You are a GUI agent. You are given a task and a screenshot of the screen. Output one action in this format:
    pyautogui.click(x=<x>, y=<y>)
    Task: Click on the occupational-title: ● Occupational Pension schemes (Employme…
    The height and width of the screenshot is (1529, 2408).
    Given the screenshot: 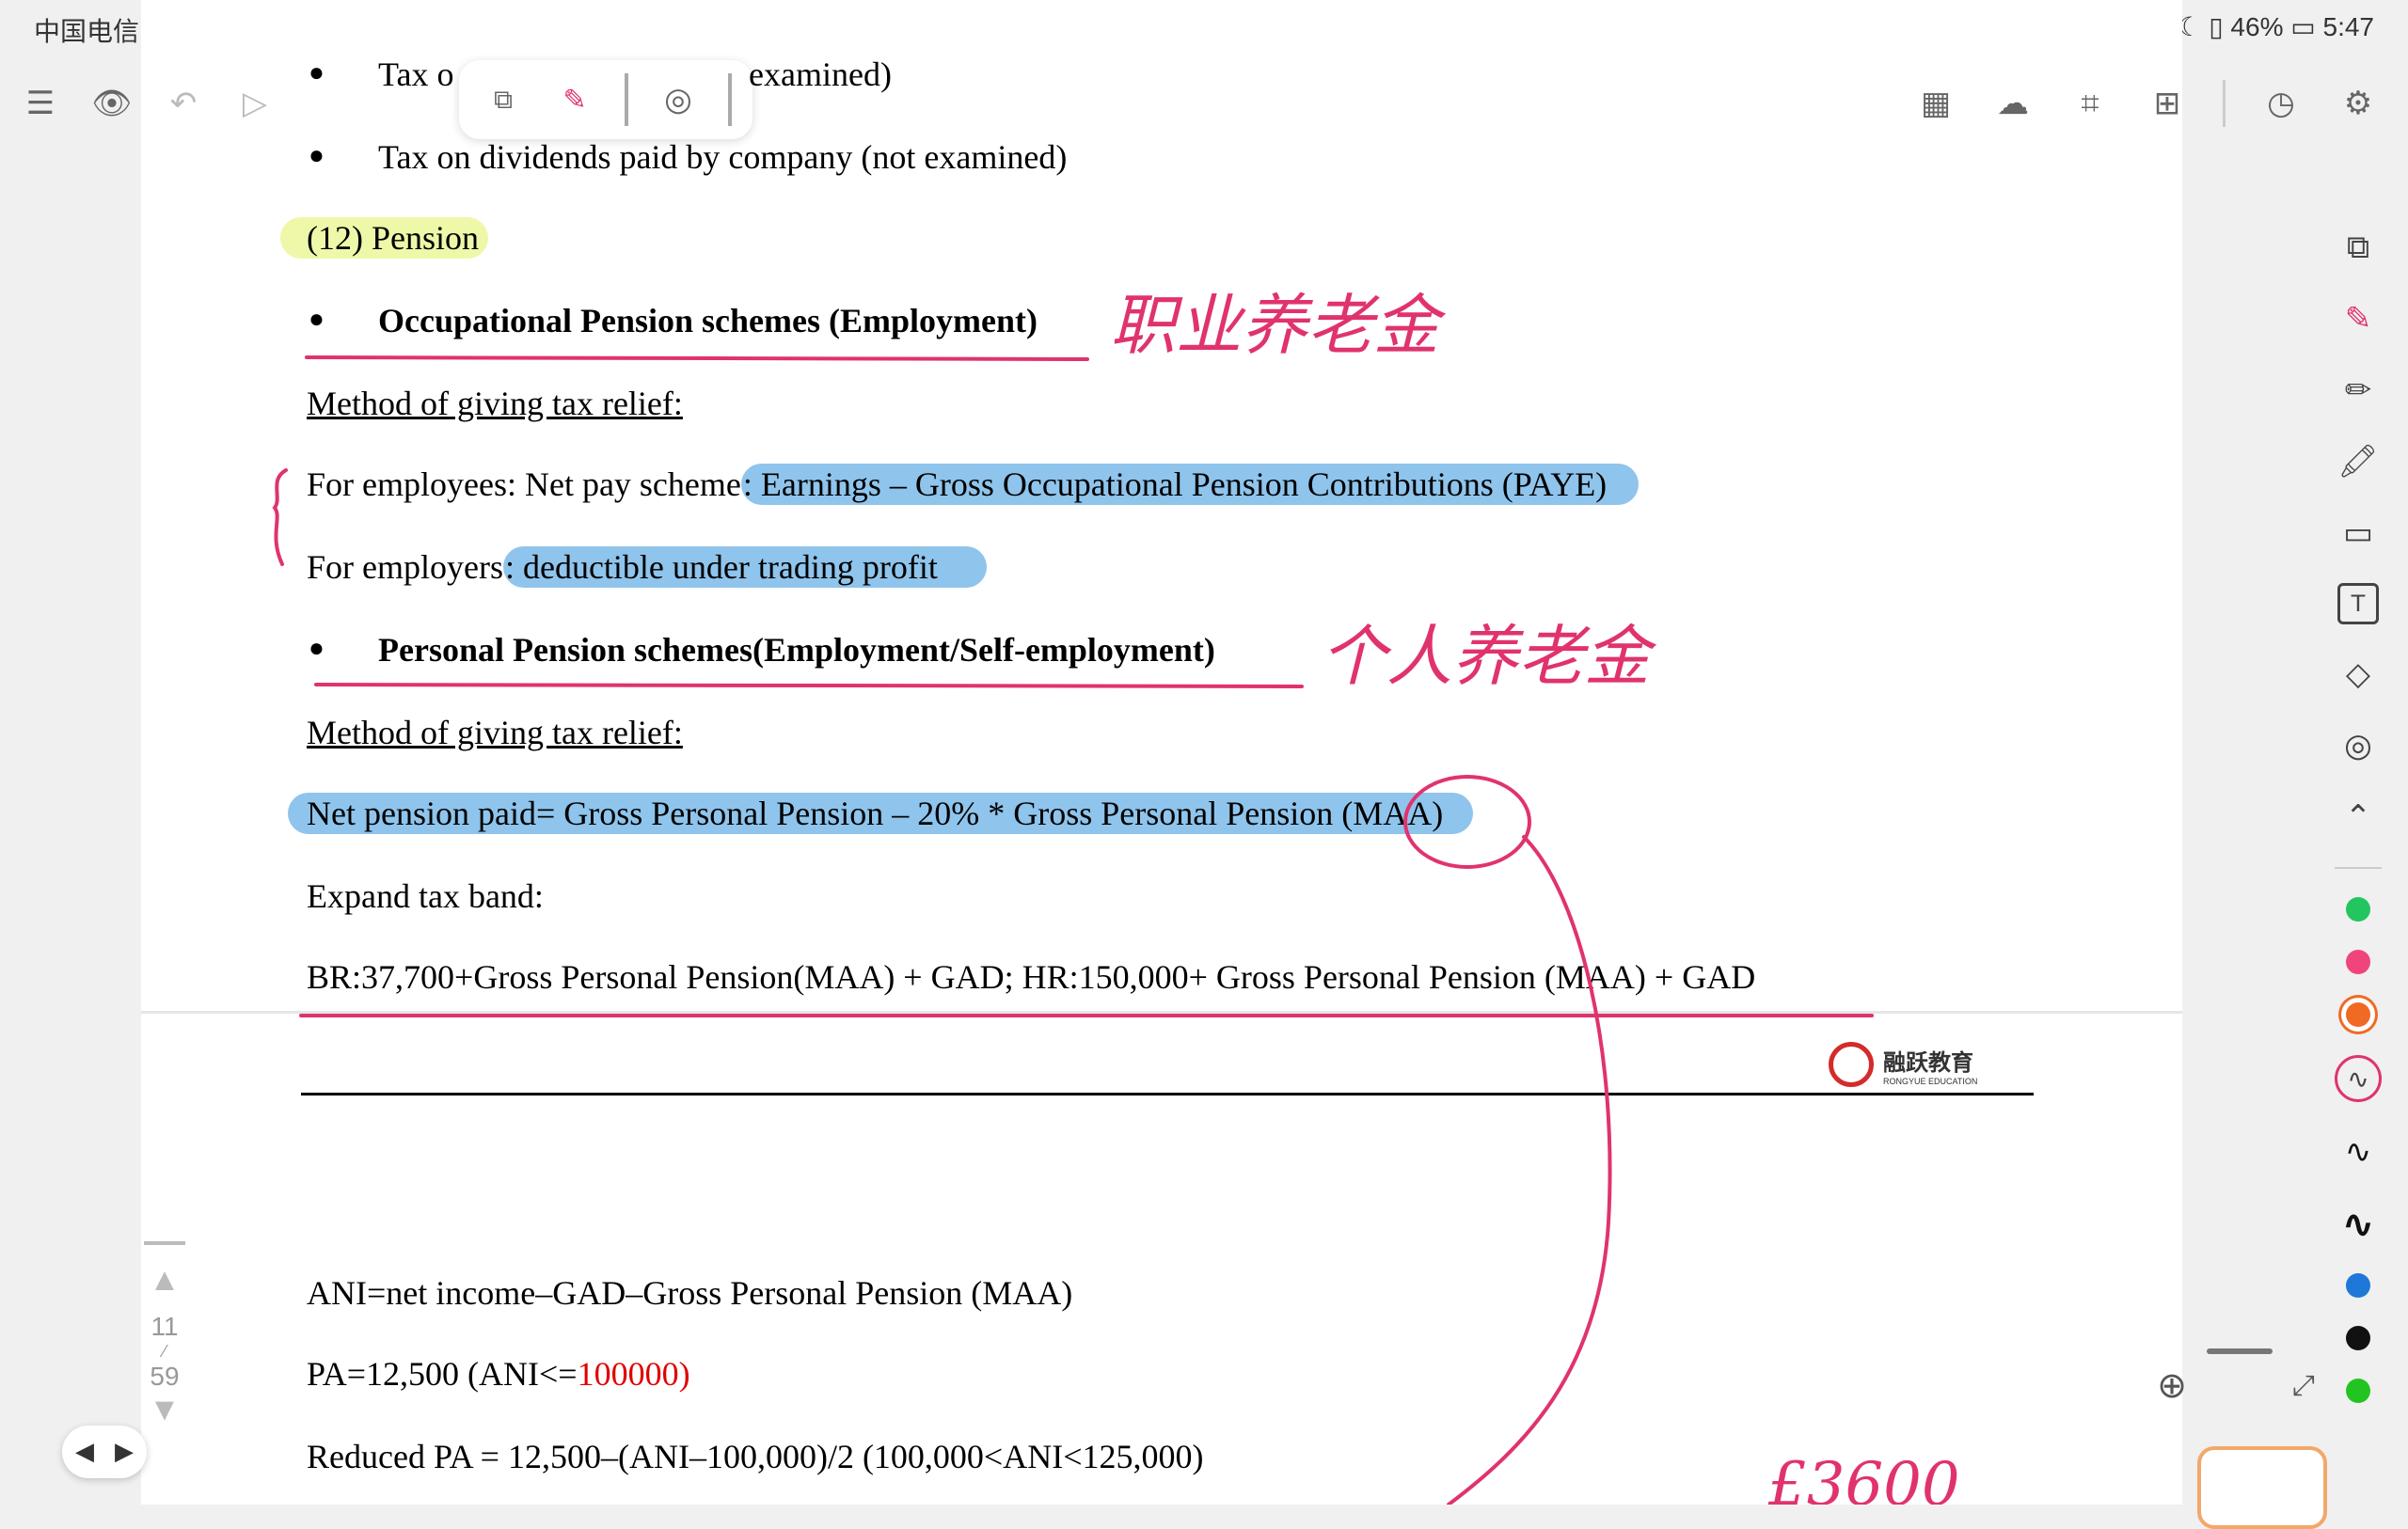 What is the action you would take?
    pyautogui.click(x=674, y=321)
    